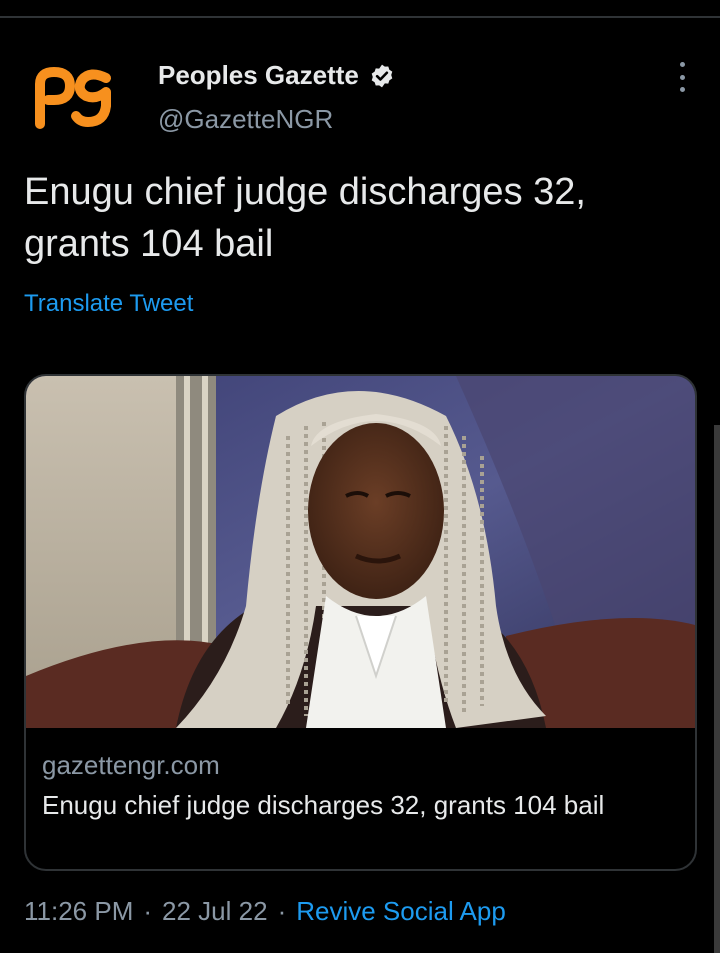 The image size is (720, 953). What do you see at coordinates (382, 75) in the screenshot?
I see `verified-badge-icon` at bounding box center [382, 75].